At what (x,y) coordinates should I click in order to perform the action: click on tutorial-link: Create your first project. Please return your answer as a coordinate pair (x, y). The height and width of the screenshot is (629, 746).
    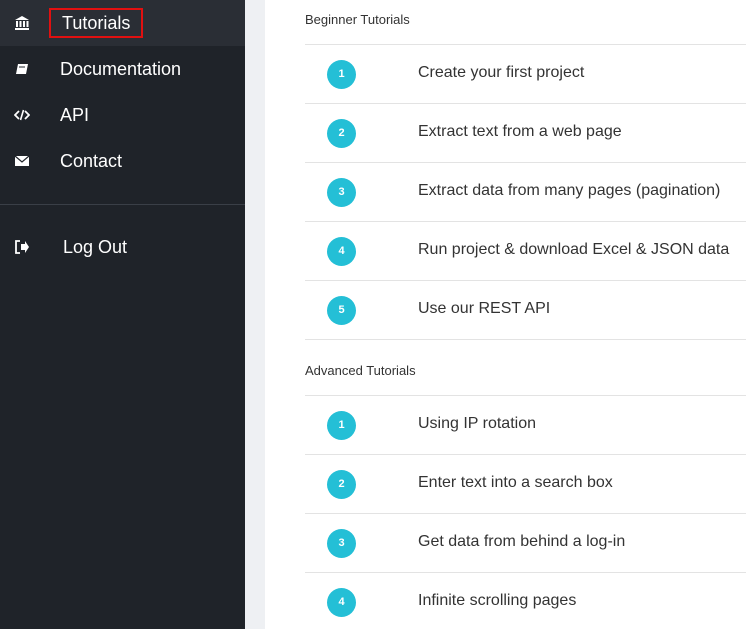
    Looking at the image, I should click on (501, 73).